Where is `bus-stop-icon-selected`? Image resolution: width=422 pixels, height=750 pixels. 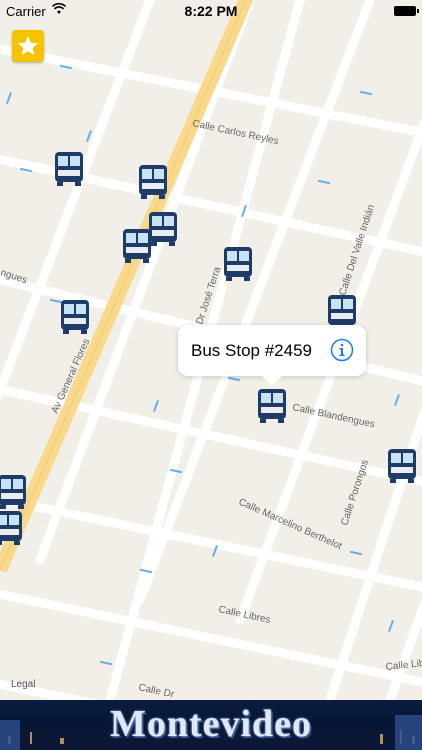 bus-stop-icon-selected is located at coordinates (272, 406).